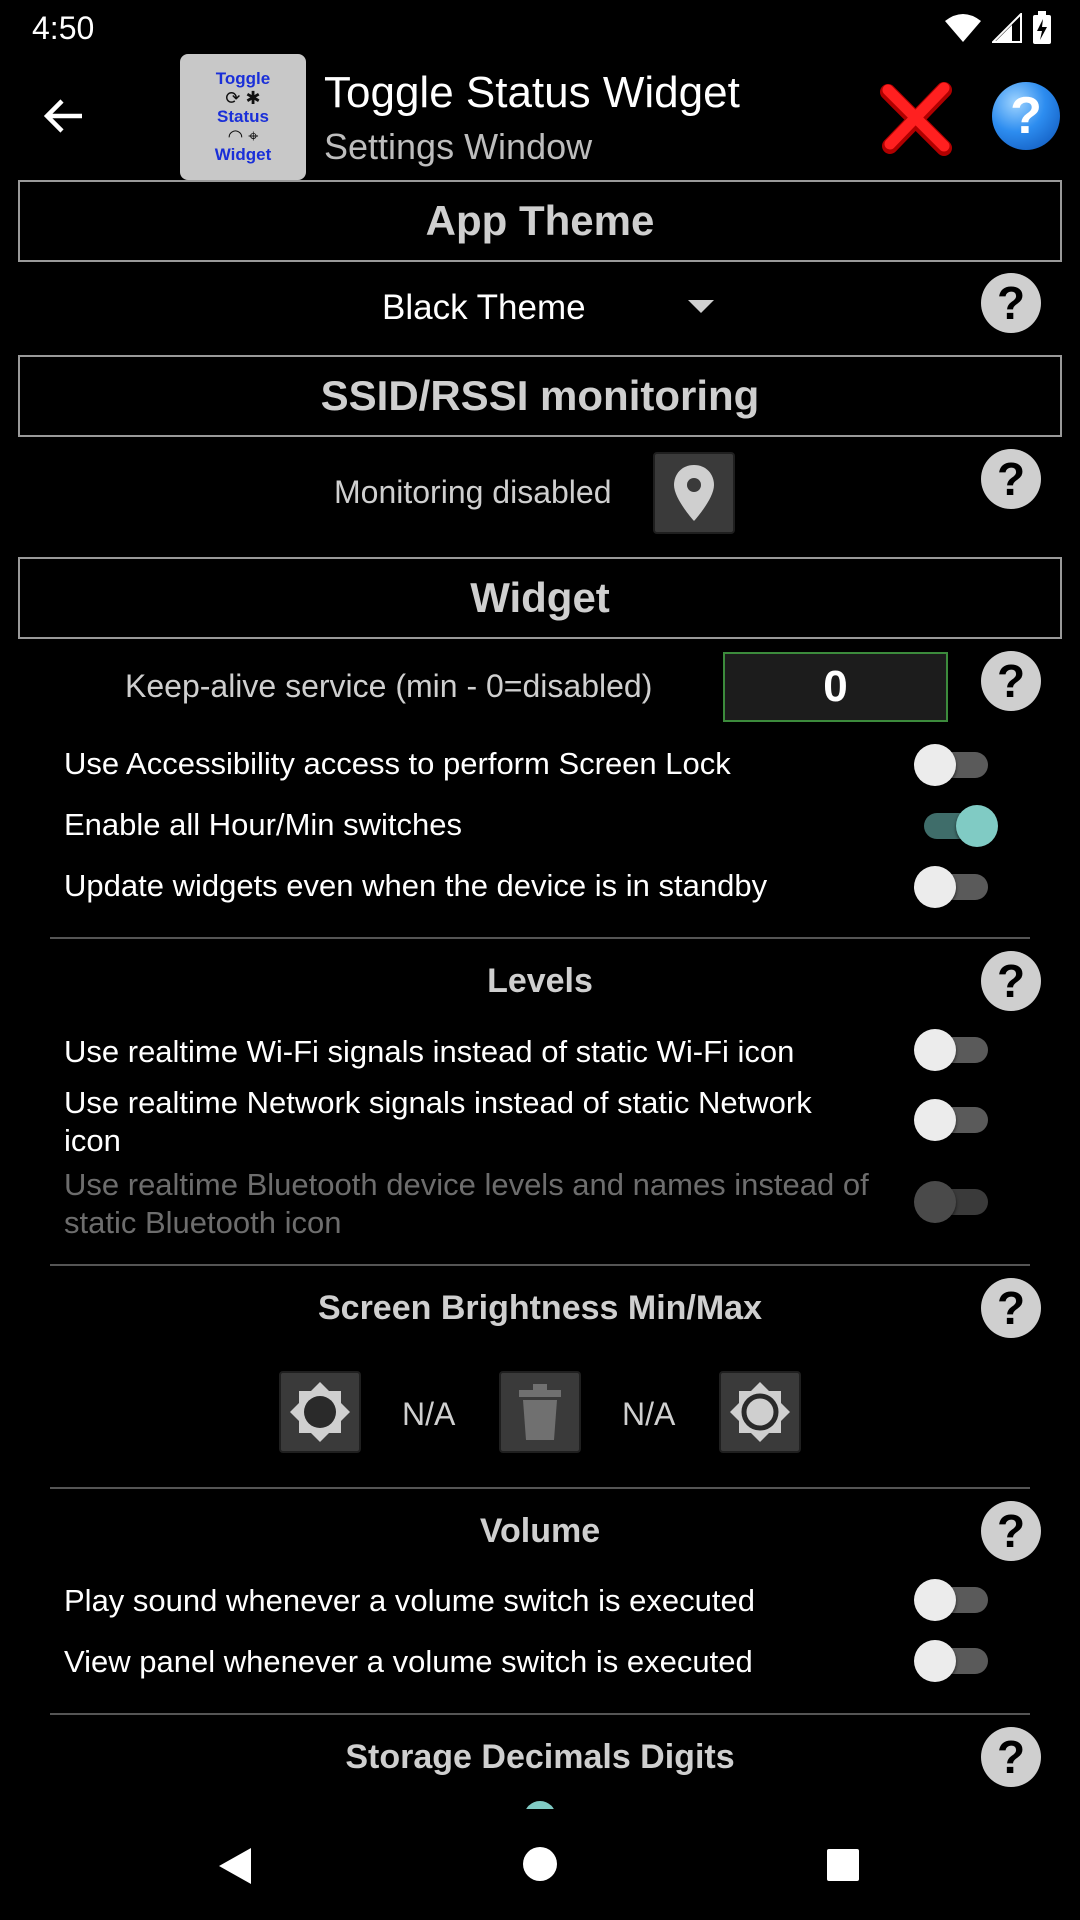 The height and width of the screenshot is (1920, 1080). I want to click on keepalive-label: Keep-alive service (min - 0=disabled), so click(389, 686).